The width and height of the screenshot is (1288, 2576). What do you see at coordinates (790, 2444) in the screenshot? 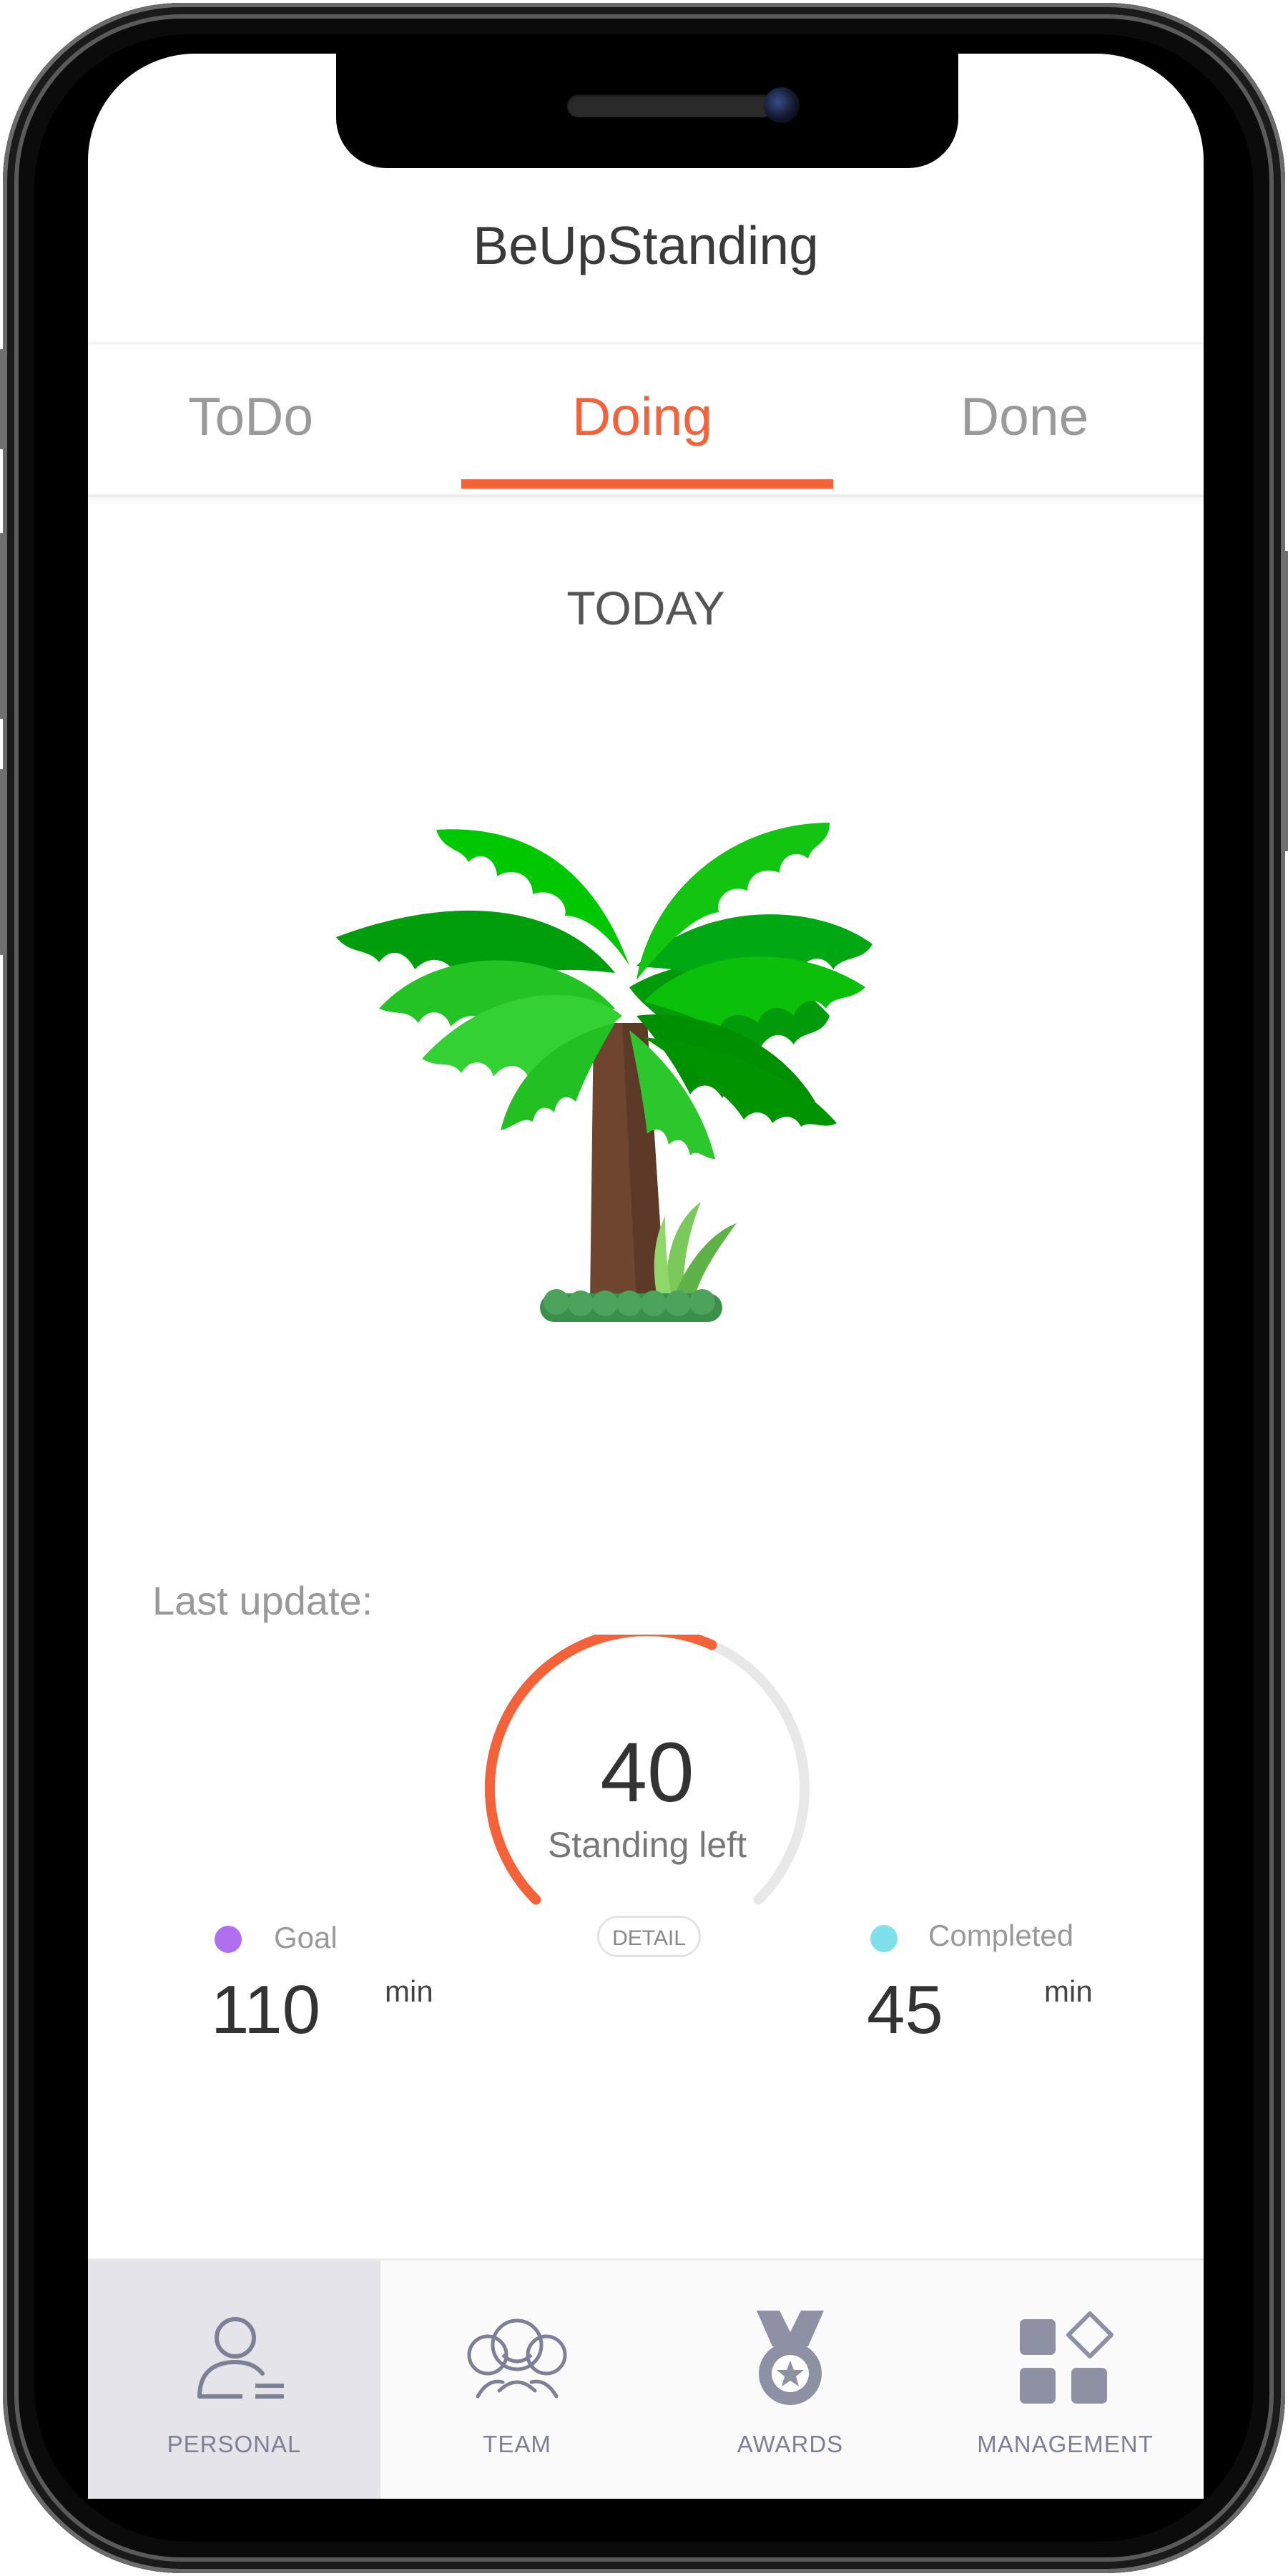
I see `nav-label-awards: AWARDS` at bounding box center [790, 2444].